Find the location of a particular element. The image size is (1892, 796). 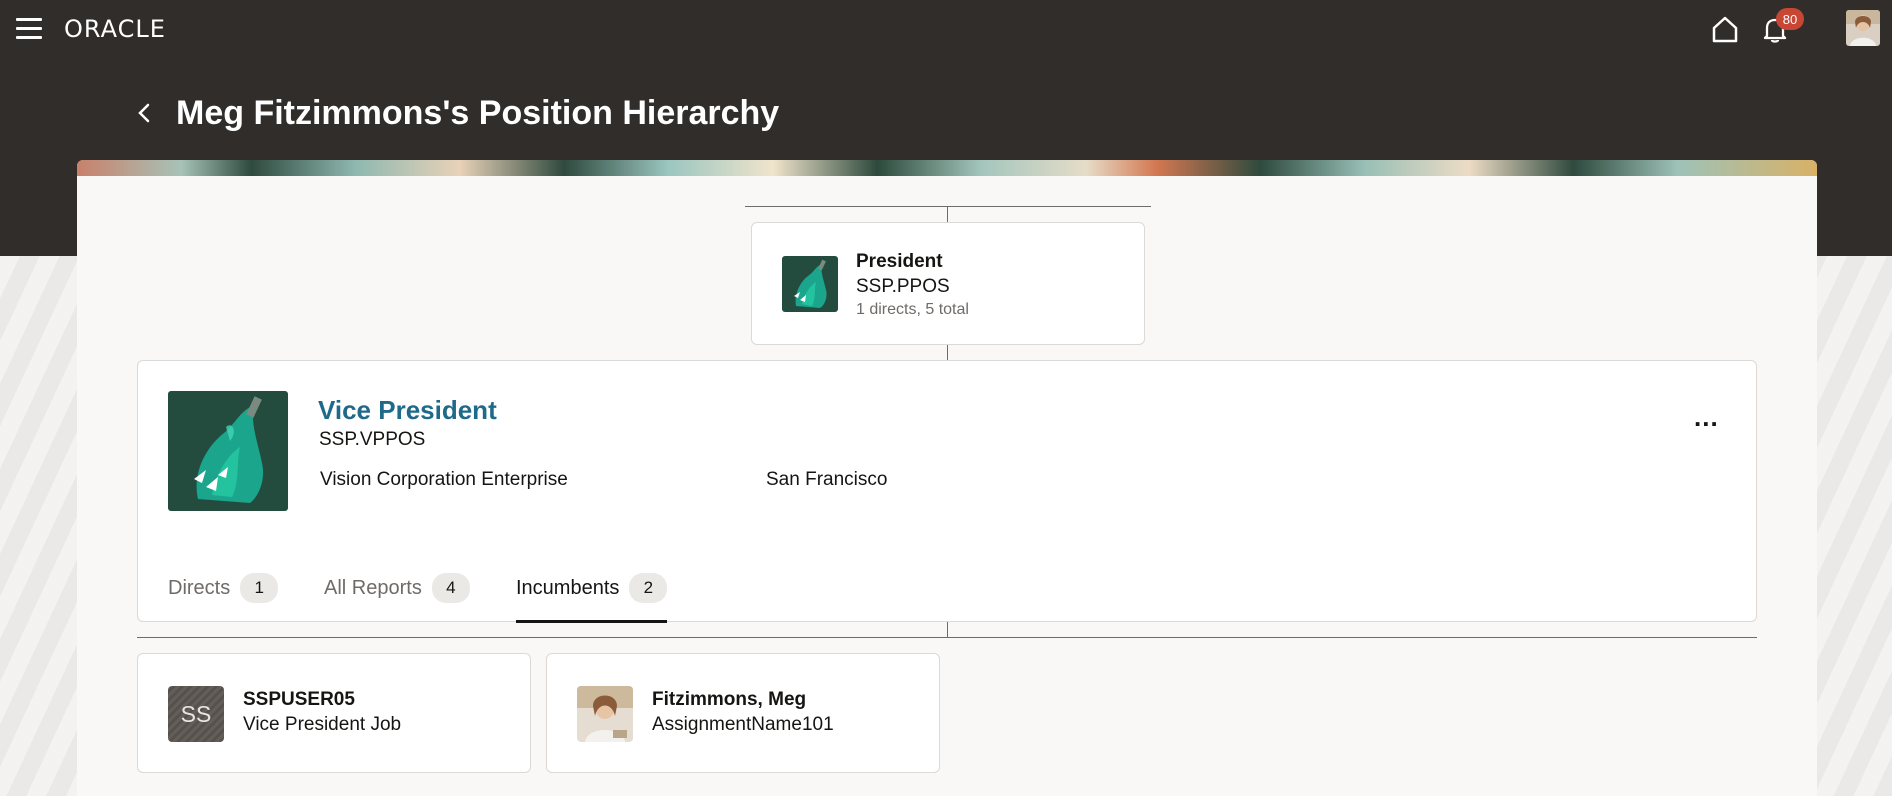

oracle-logo: ORACLE is located at coordinates (115, 29).